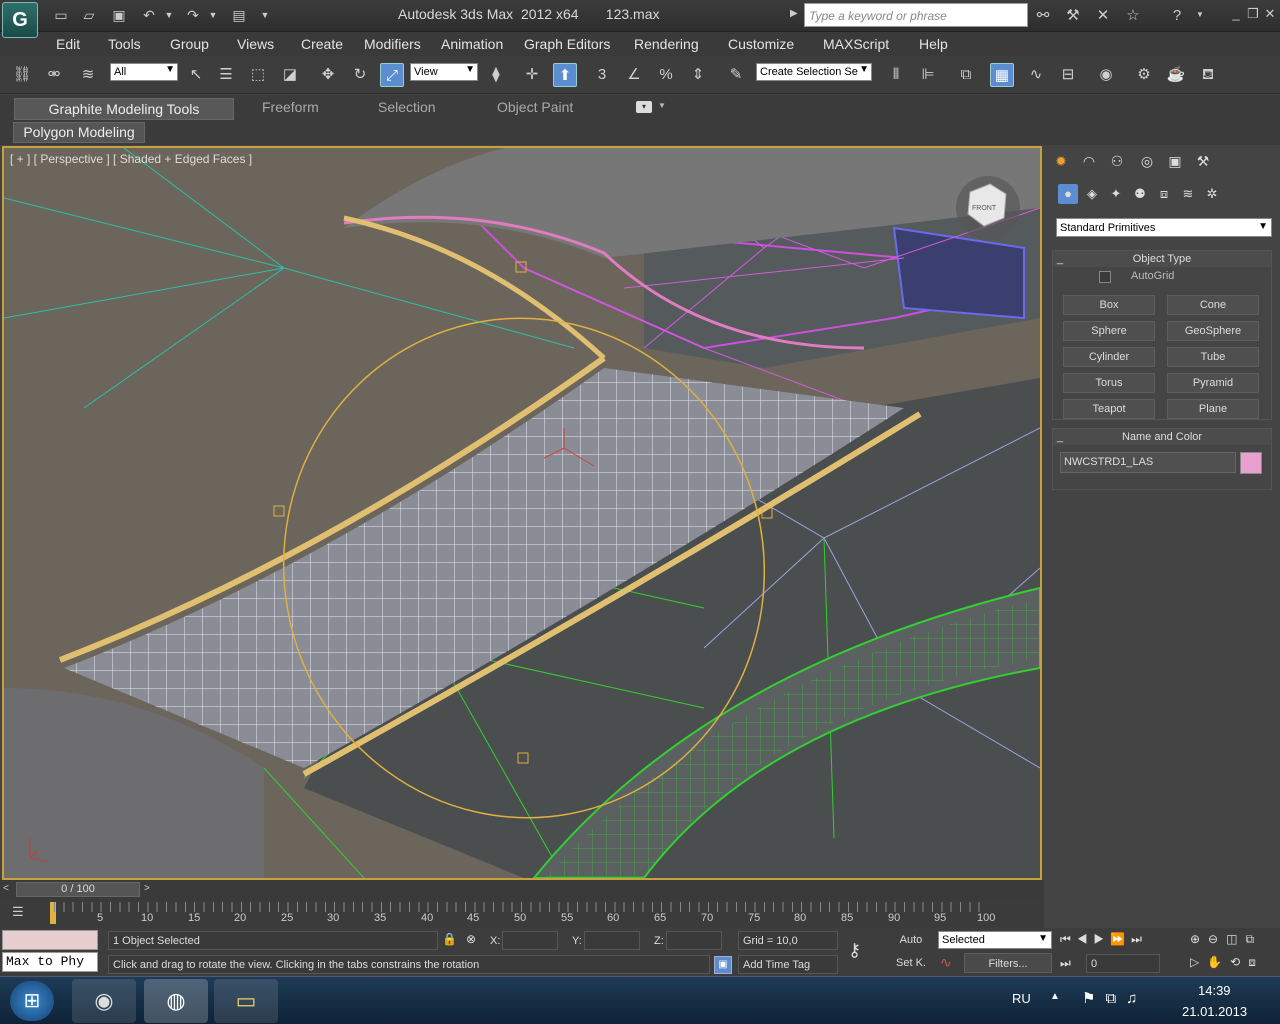  Describe the element at coordinates (1236, 14) in the screenshot. I see `minimize-icon: _` at that location.